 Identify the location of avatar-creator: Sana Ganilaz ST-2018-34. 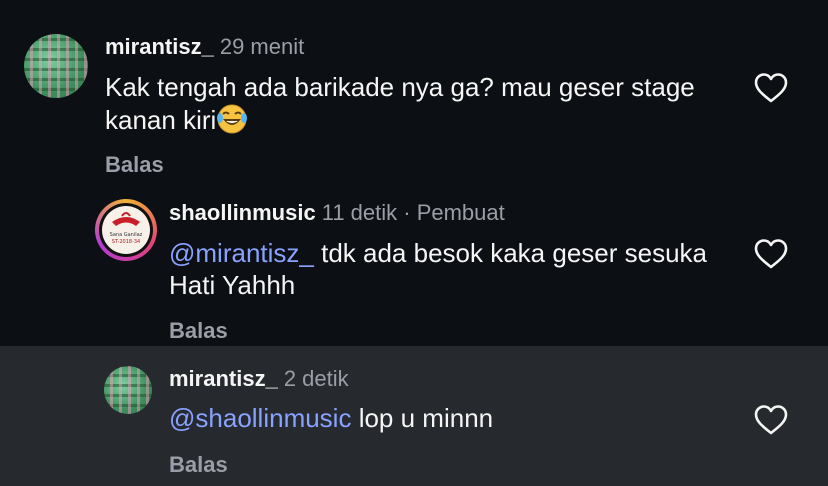
(126, 230).